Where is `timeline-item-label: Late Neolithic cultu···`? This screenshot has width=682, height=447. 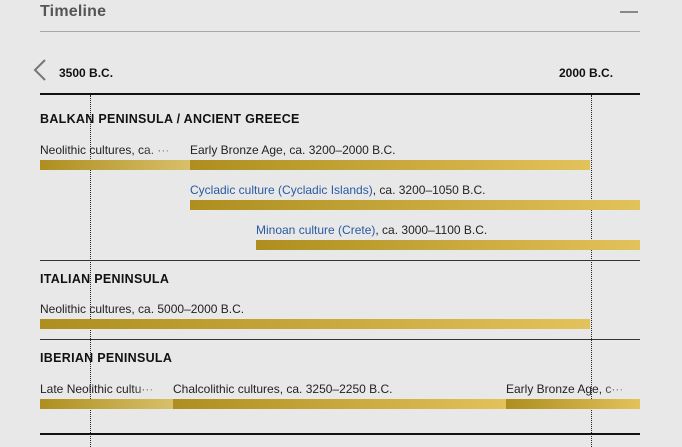
timeline-item-label: Late Neolithic cultu··· is located at coordinates (105, 389).